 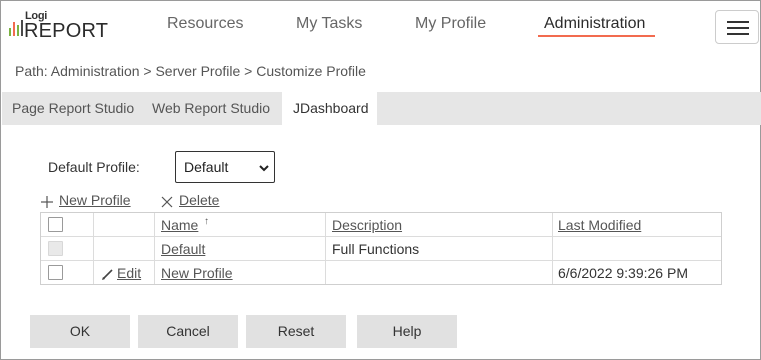 I want to click on default-profile-select: Default, so click(x=225, y=167).